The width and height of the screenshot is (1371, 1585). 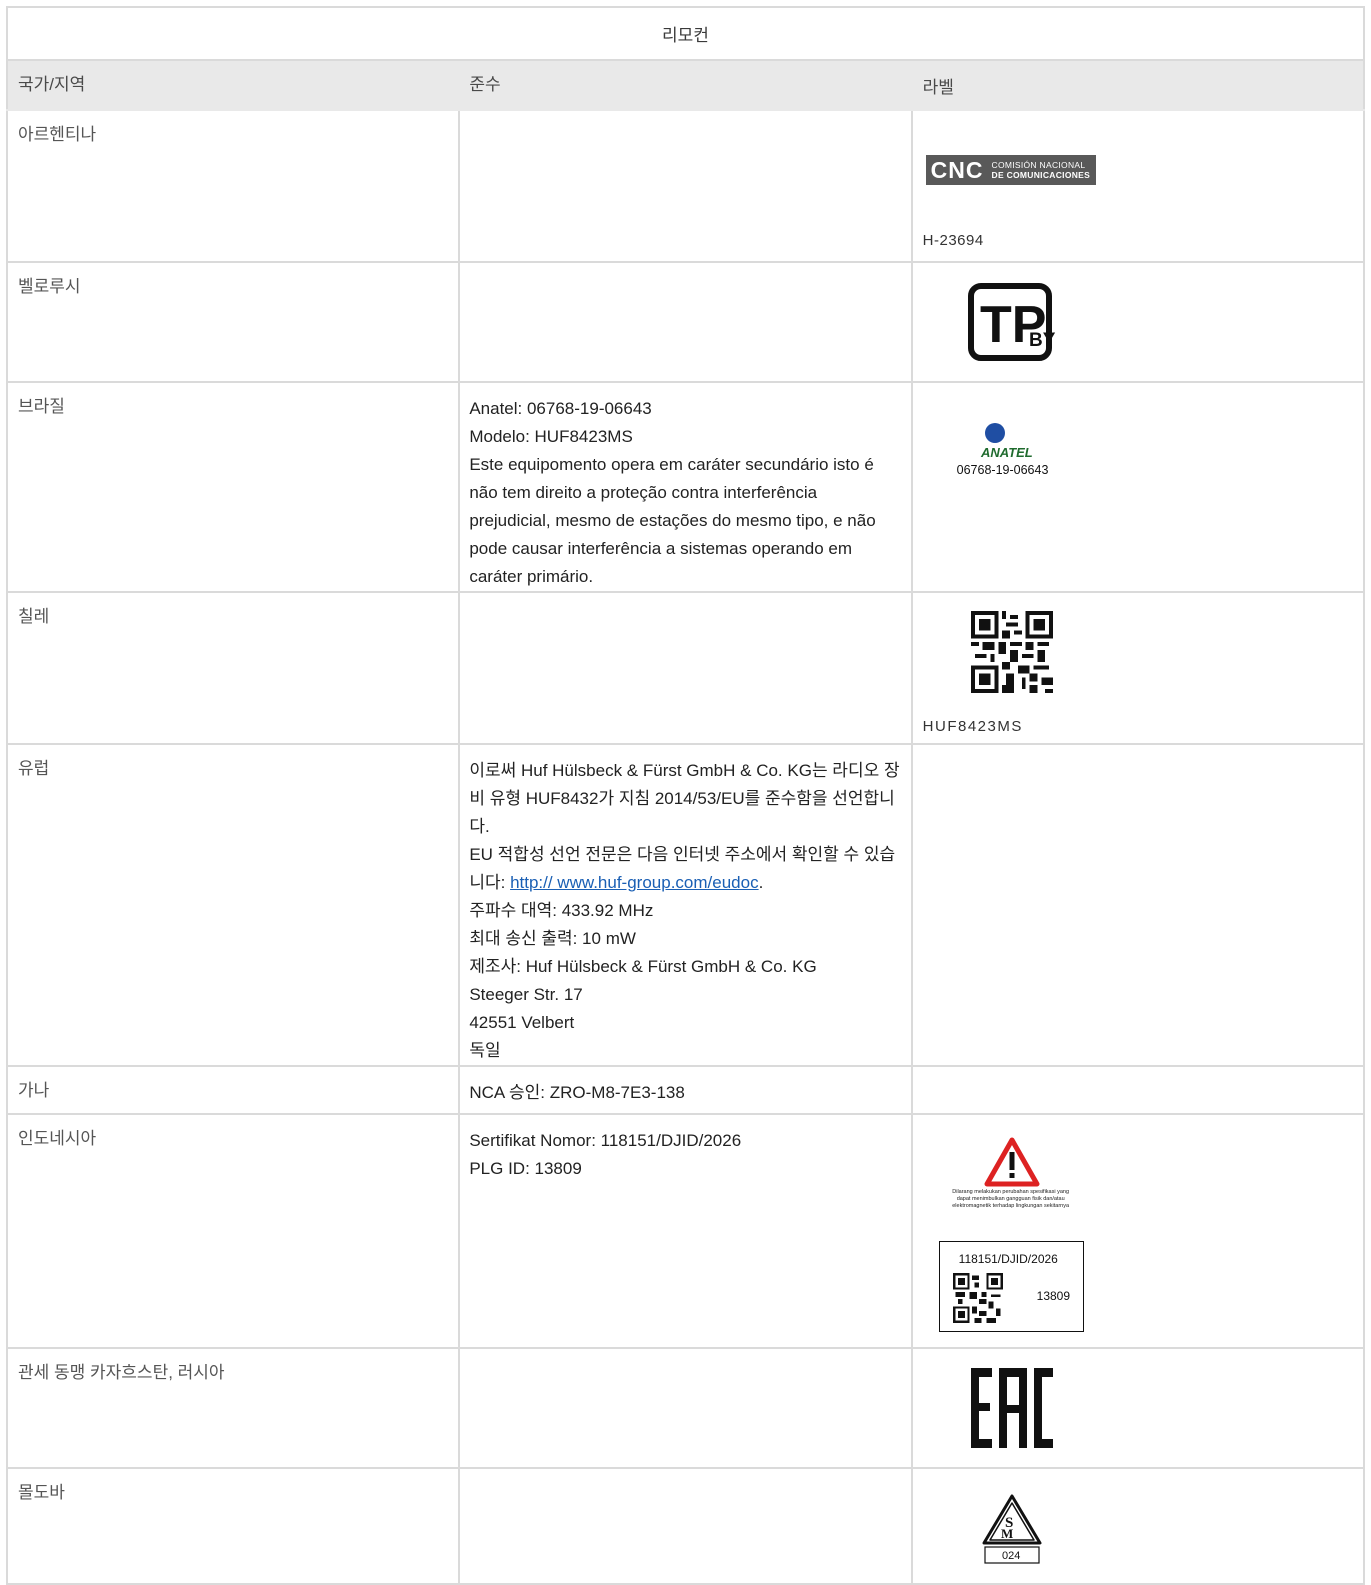 I want to click on country-cell: 관세 동맹 카자흐스탄, 러시아, so click(x=233, y=1408).